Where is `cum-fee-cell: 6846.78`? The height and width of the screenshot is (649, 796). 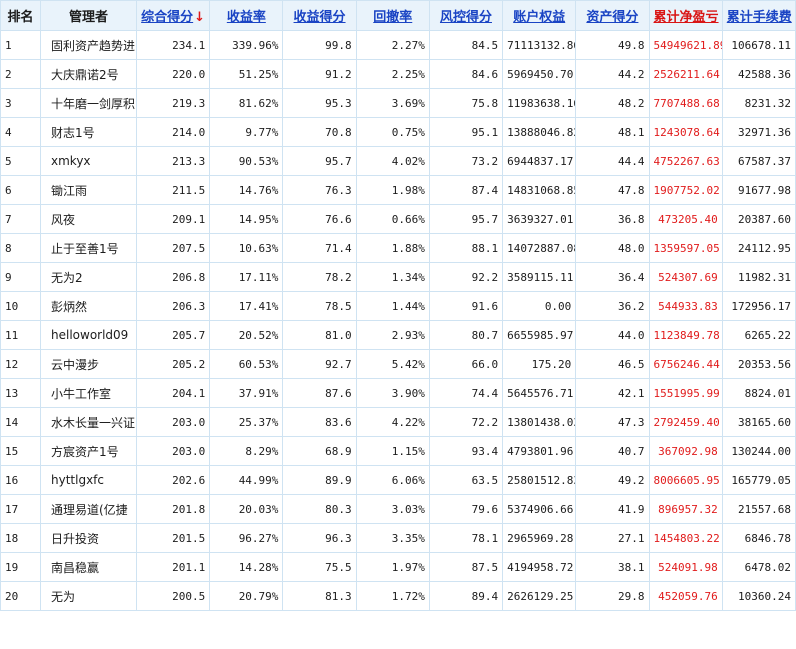
cum-fee-cell: 6846.78 is located at coordinates (758, 538).